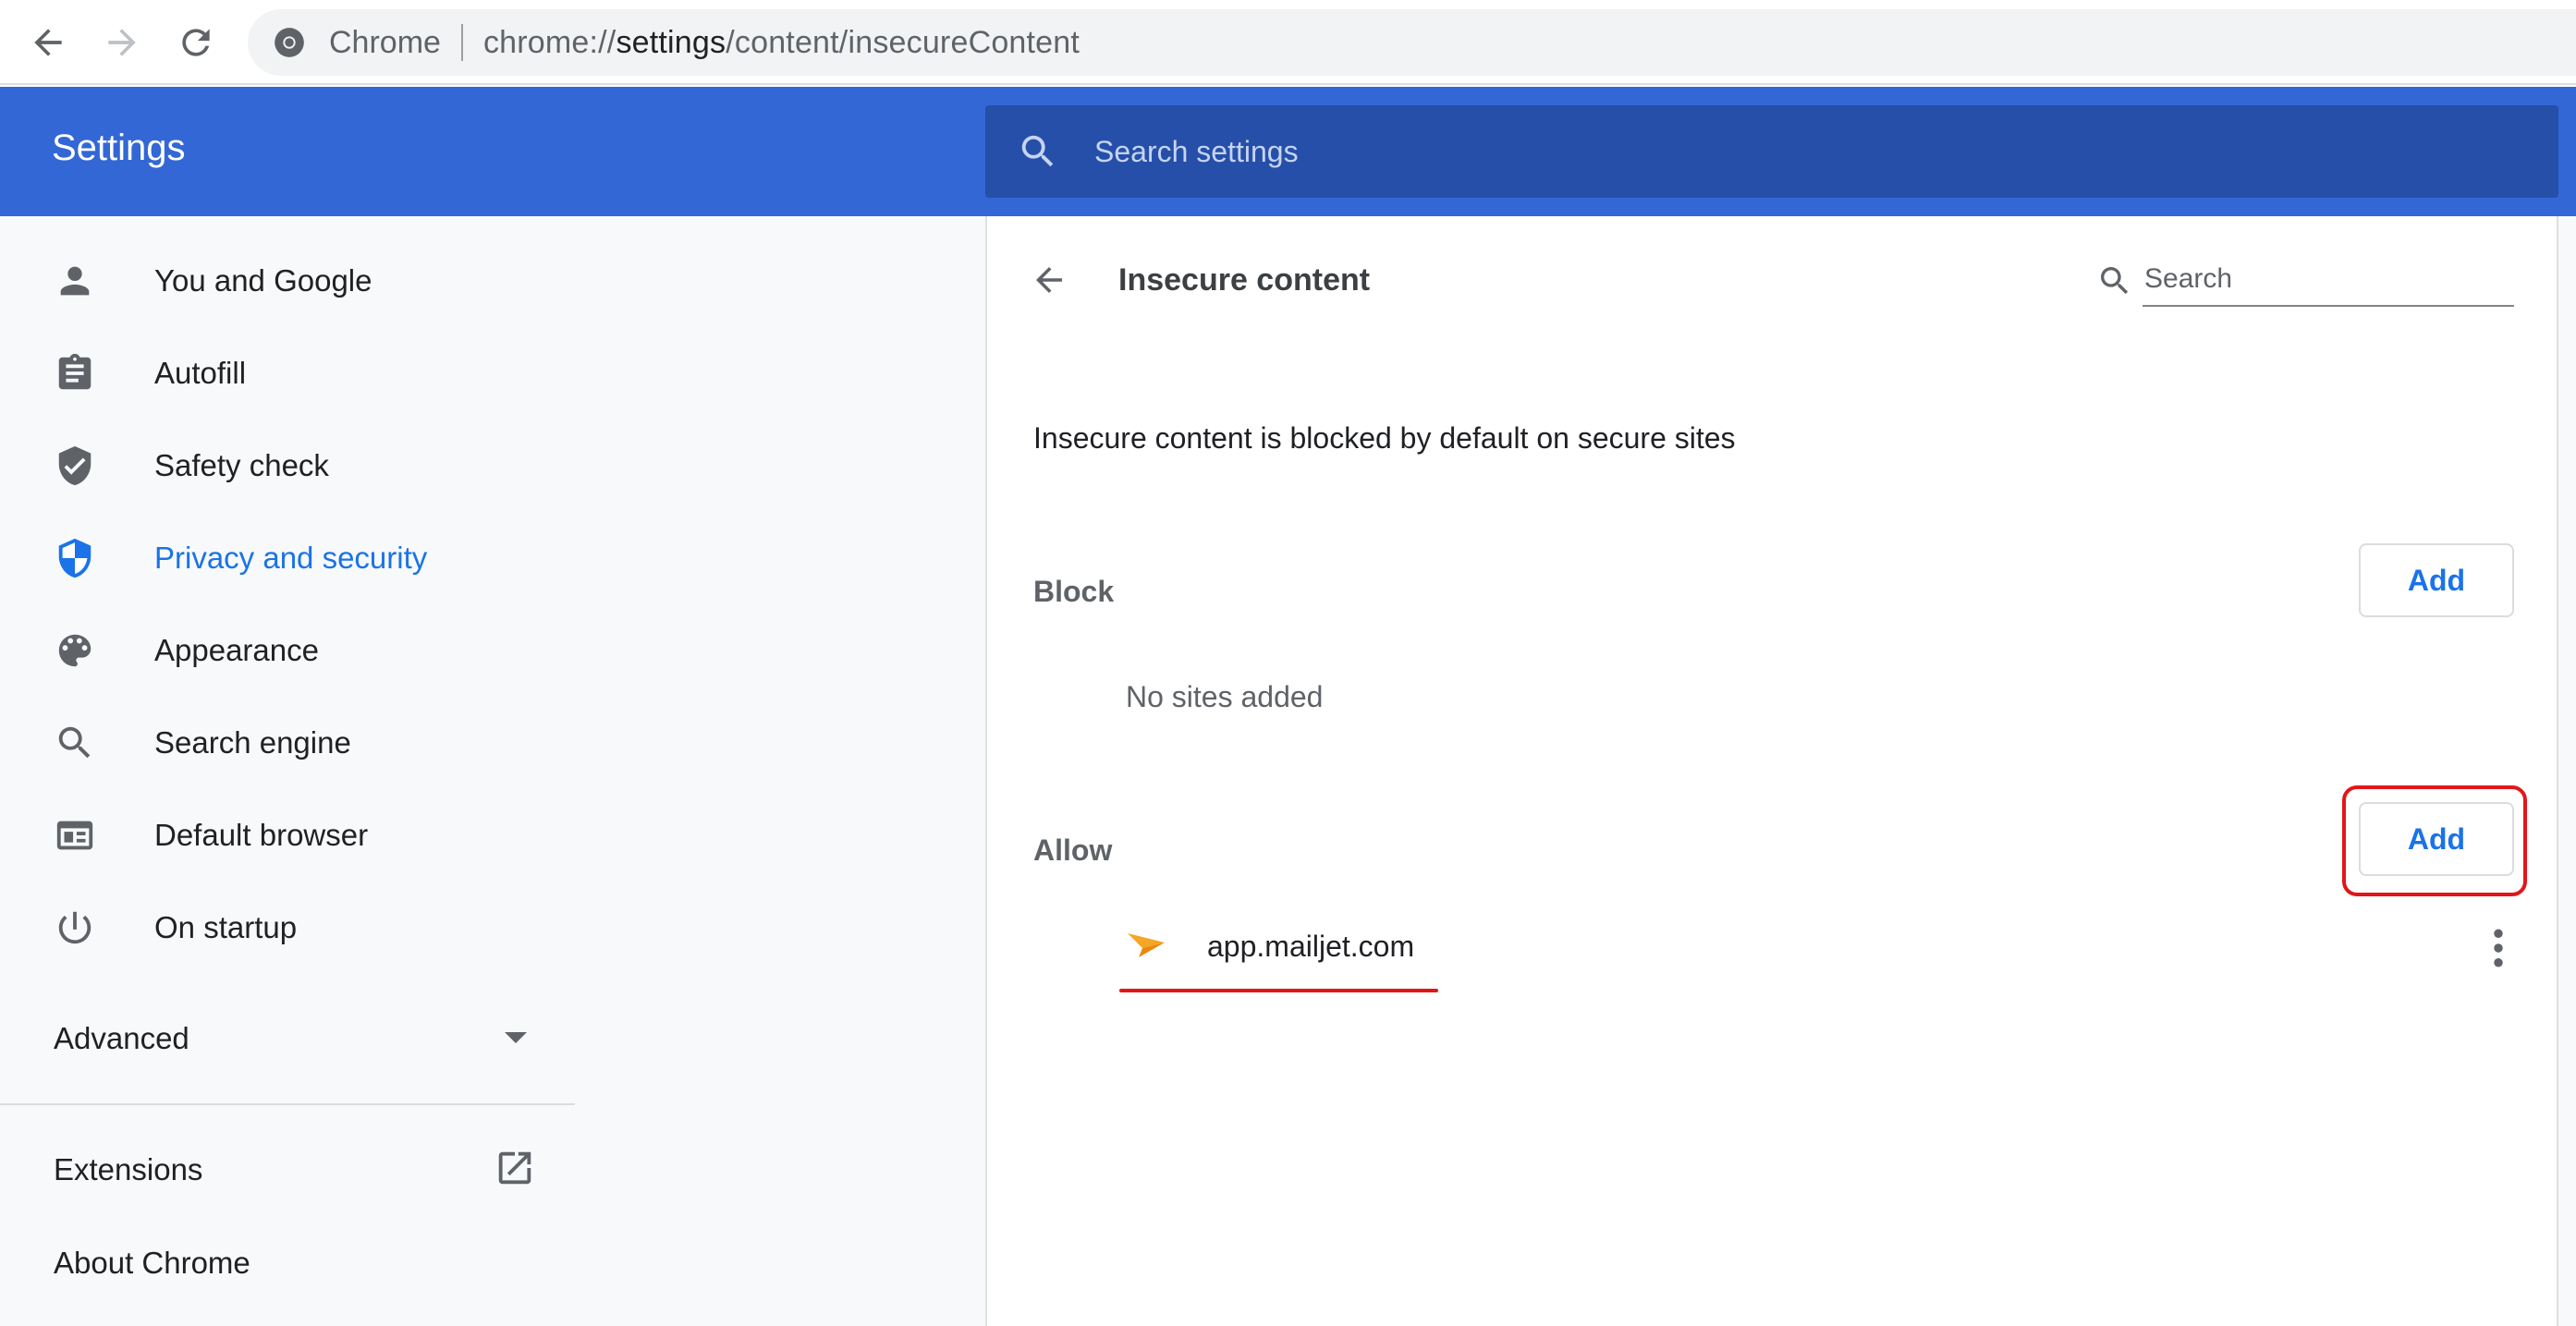  Describe the element at coordinates (263, 280) in the screenshot. I see `sidebar-item-label: You and Google` at that location.